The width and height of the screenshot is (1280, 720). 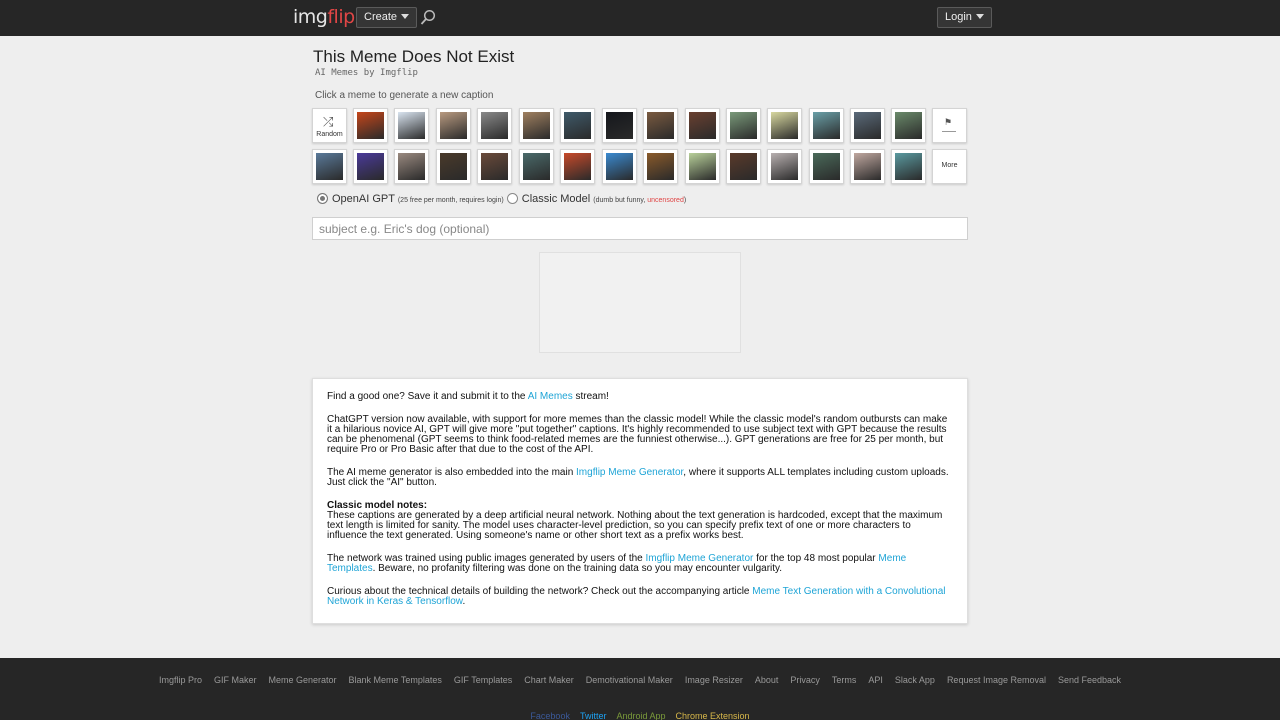 I want to click on footer-link: GIF Templates, so click(x=483, y=680).